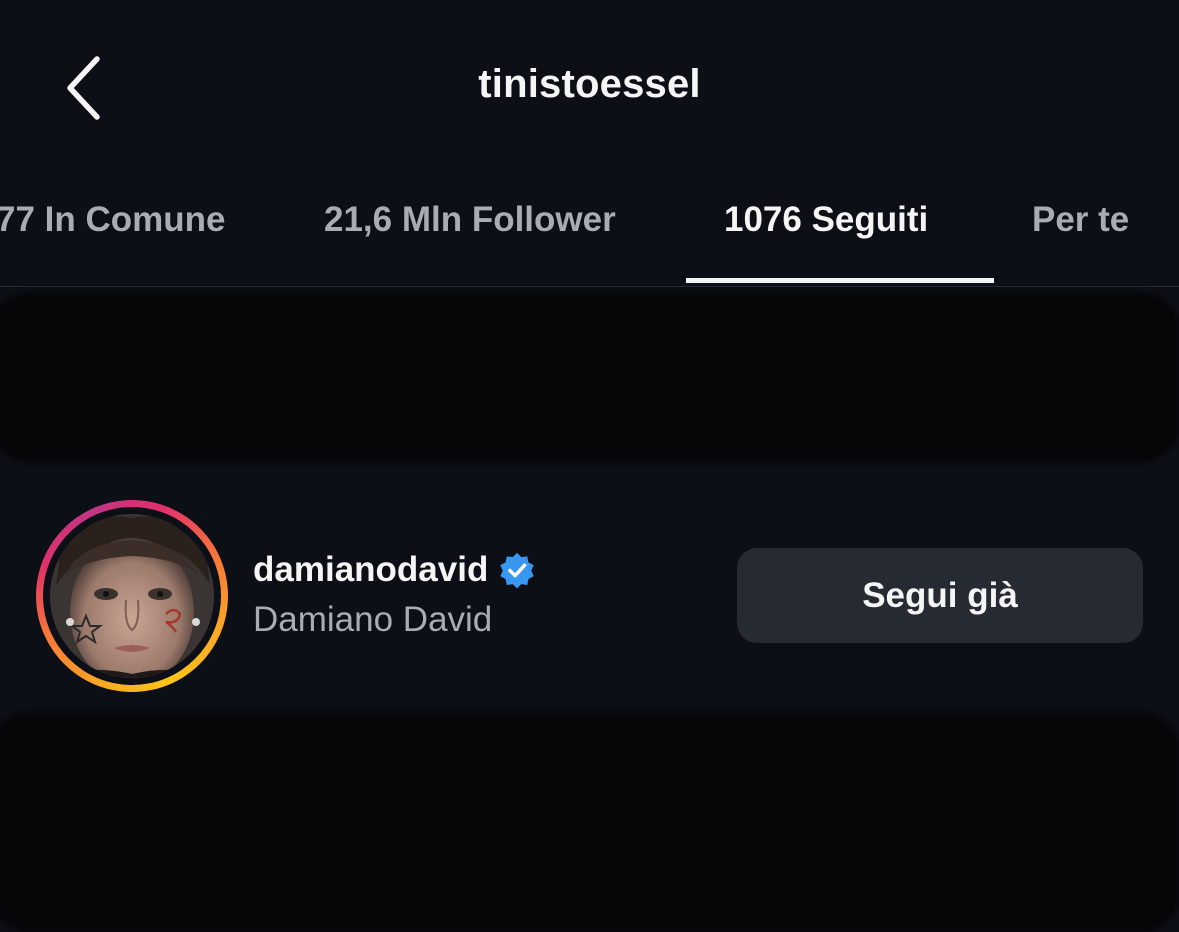  I want to click on verified-badge-icon, so click(517, 570).